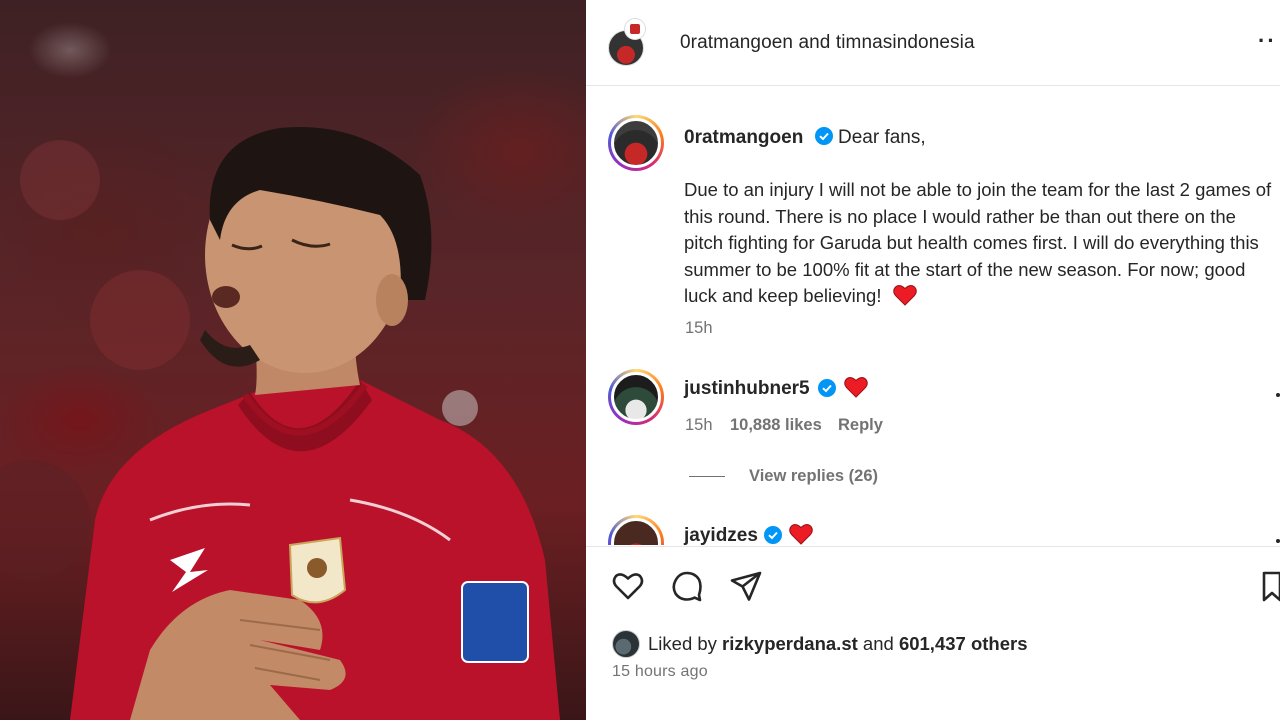 This screenshot has width=1280, height=720. What do you see at coordinates (1267, 41) in the screenshot?
I see `more-horizontal-icon: ··` at bounding box center [1267, 41].